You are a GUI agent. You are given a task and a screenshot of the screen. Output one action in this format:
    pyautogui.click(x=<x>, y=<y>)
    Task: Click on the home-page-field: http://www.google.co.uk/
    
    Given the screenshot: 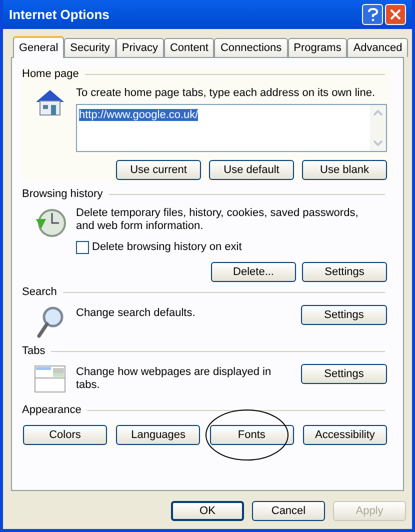 What is the action you would take?
    pyautogui.click(x=231, y=128)
    